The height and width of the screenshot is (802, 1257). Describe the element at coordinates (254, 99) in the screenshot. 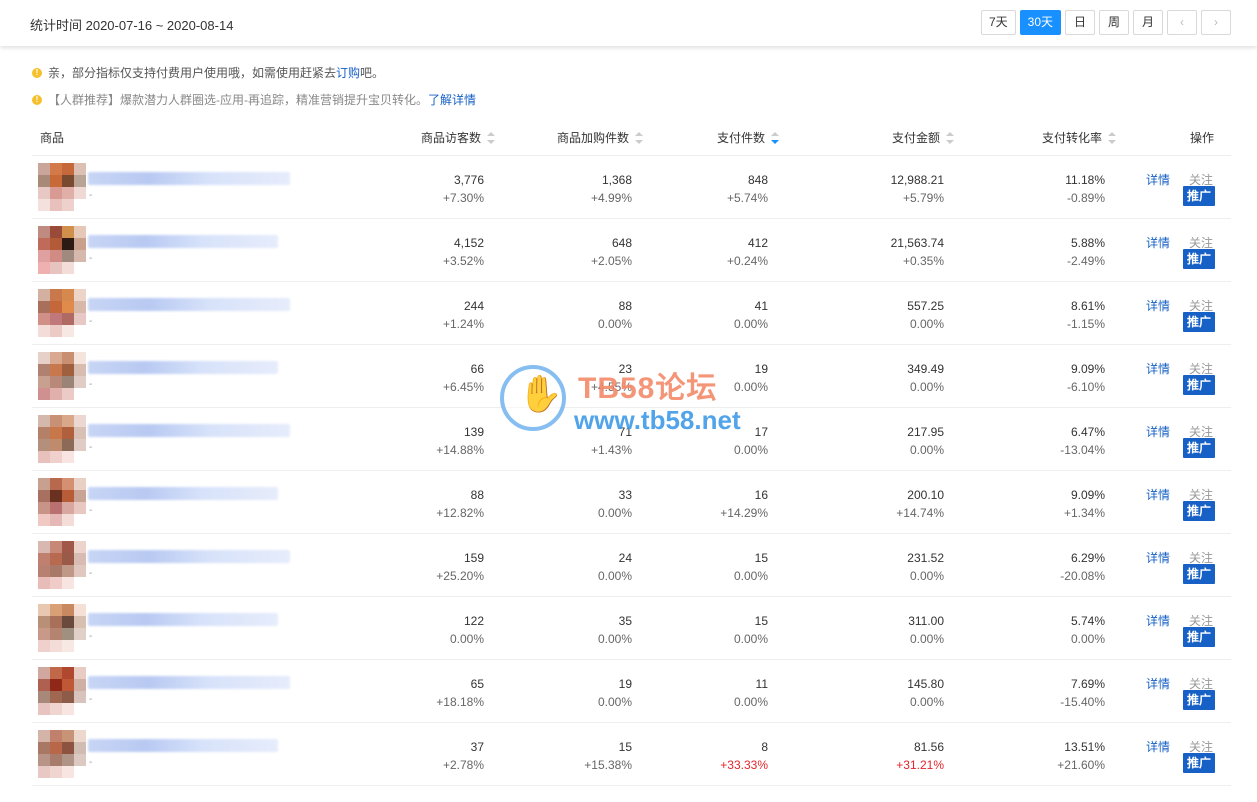

I see `notice-crowd: ! 【人群推荐】爆款潜力人群圈选-应用-再追踪，精准营销提升宝贝转化。 了解详情` at that location.